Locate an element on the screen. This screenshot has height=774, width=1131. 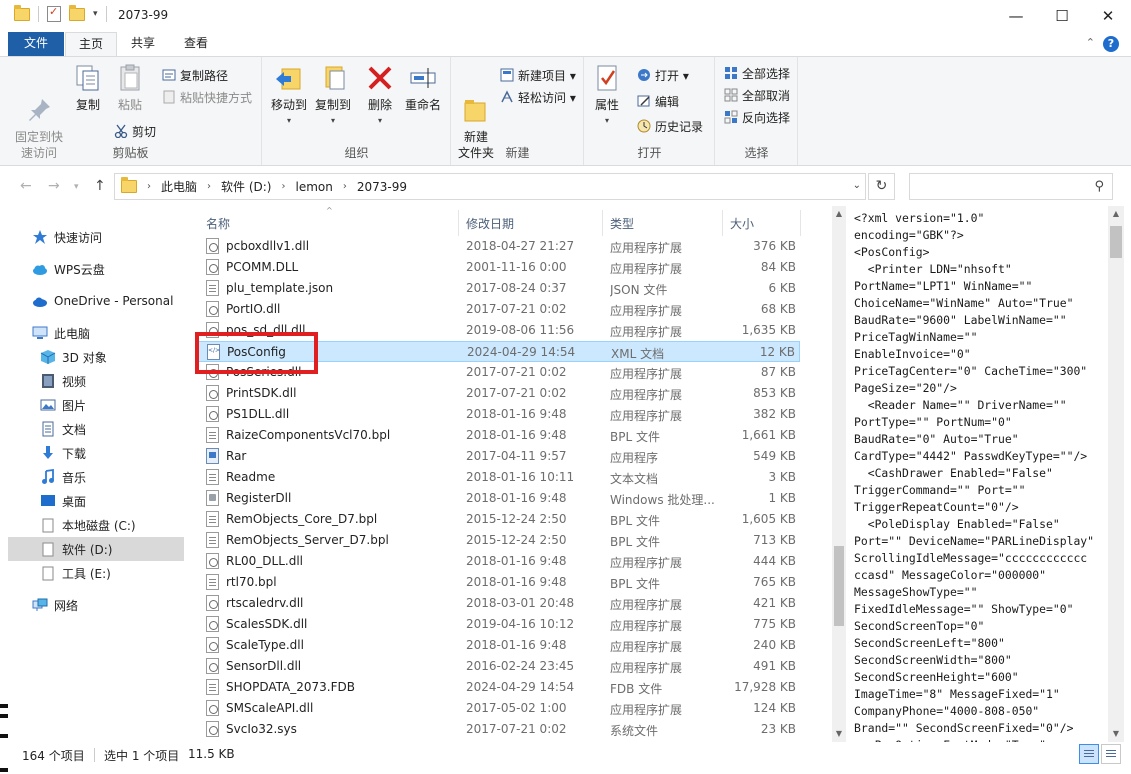
column-header-date: 修改日期 is located at coordinates (531, 225).